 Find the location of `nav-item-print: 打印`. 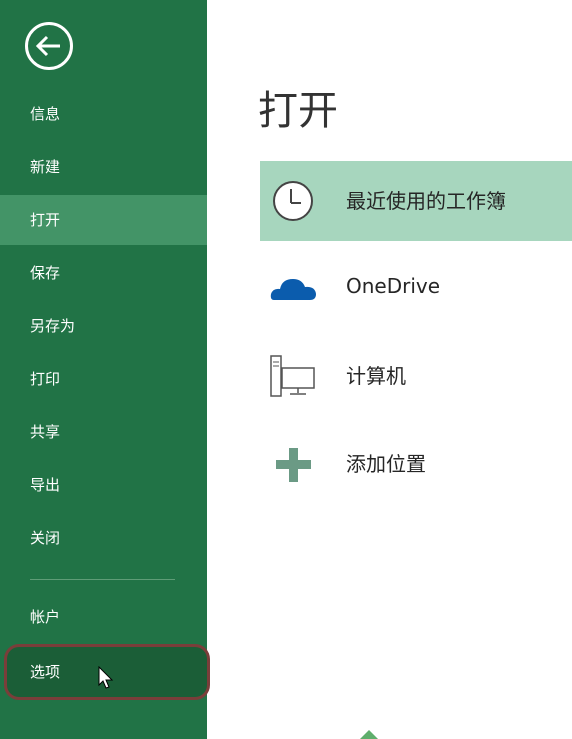

nav-item-print: 打印 is located at coordinates (103, 379).